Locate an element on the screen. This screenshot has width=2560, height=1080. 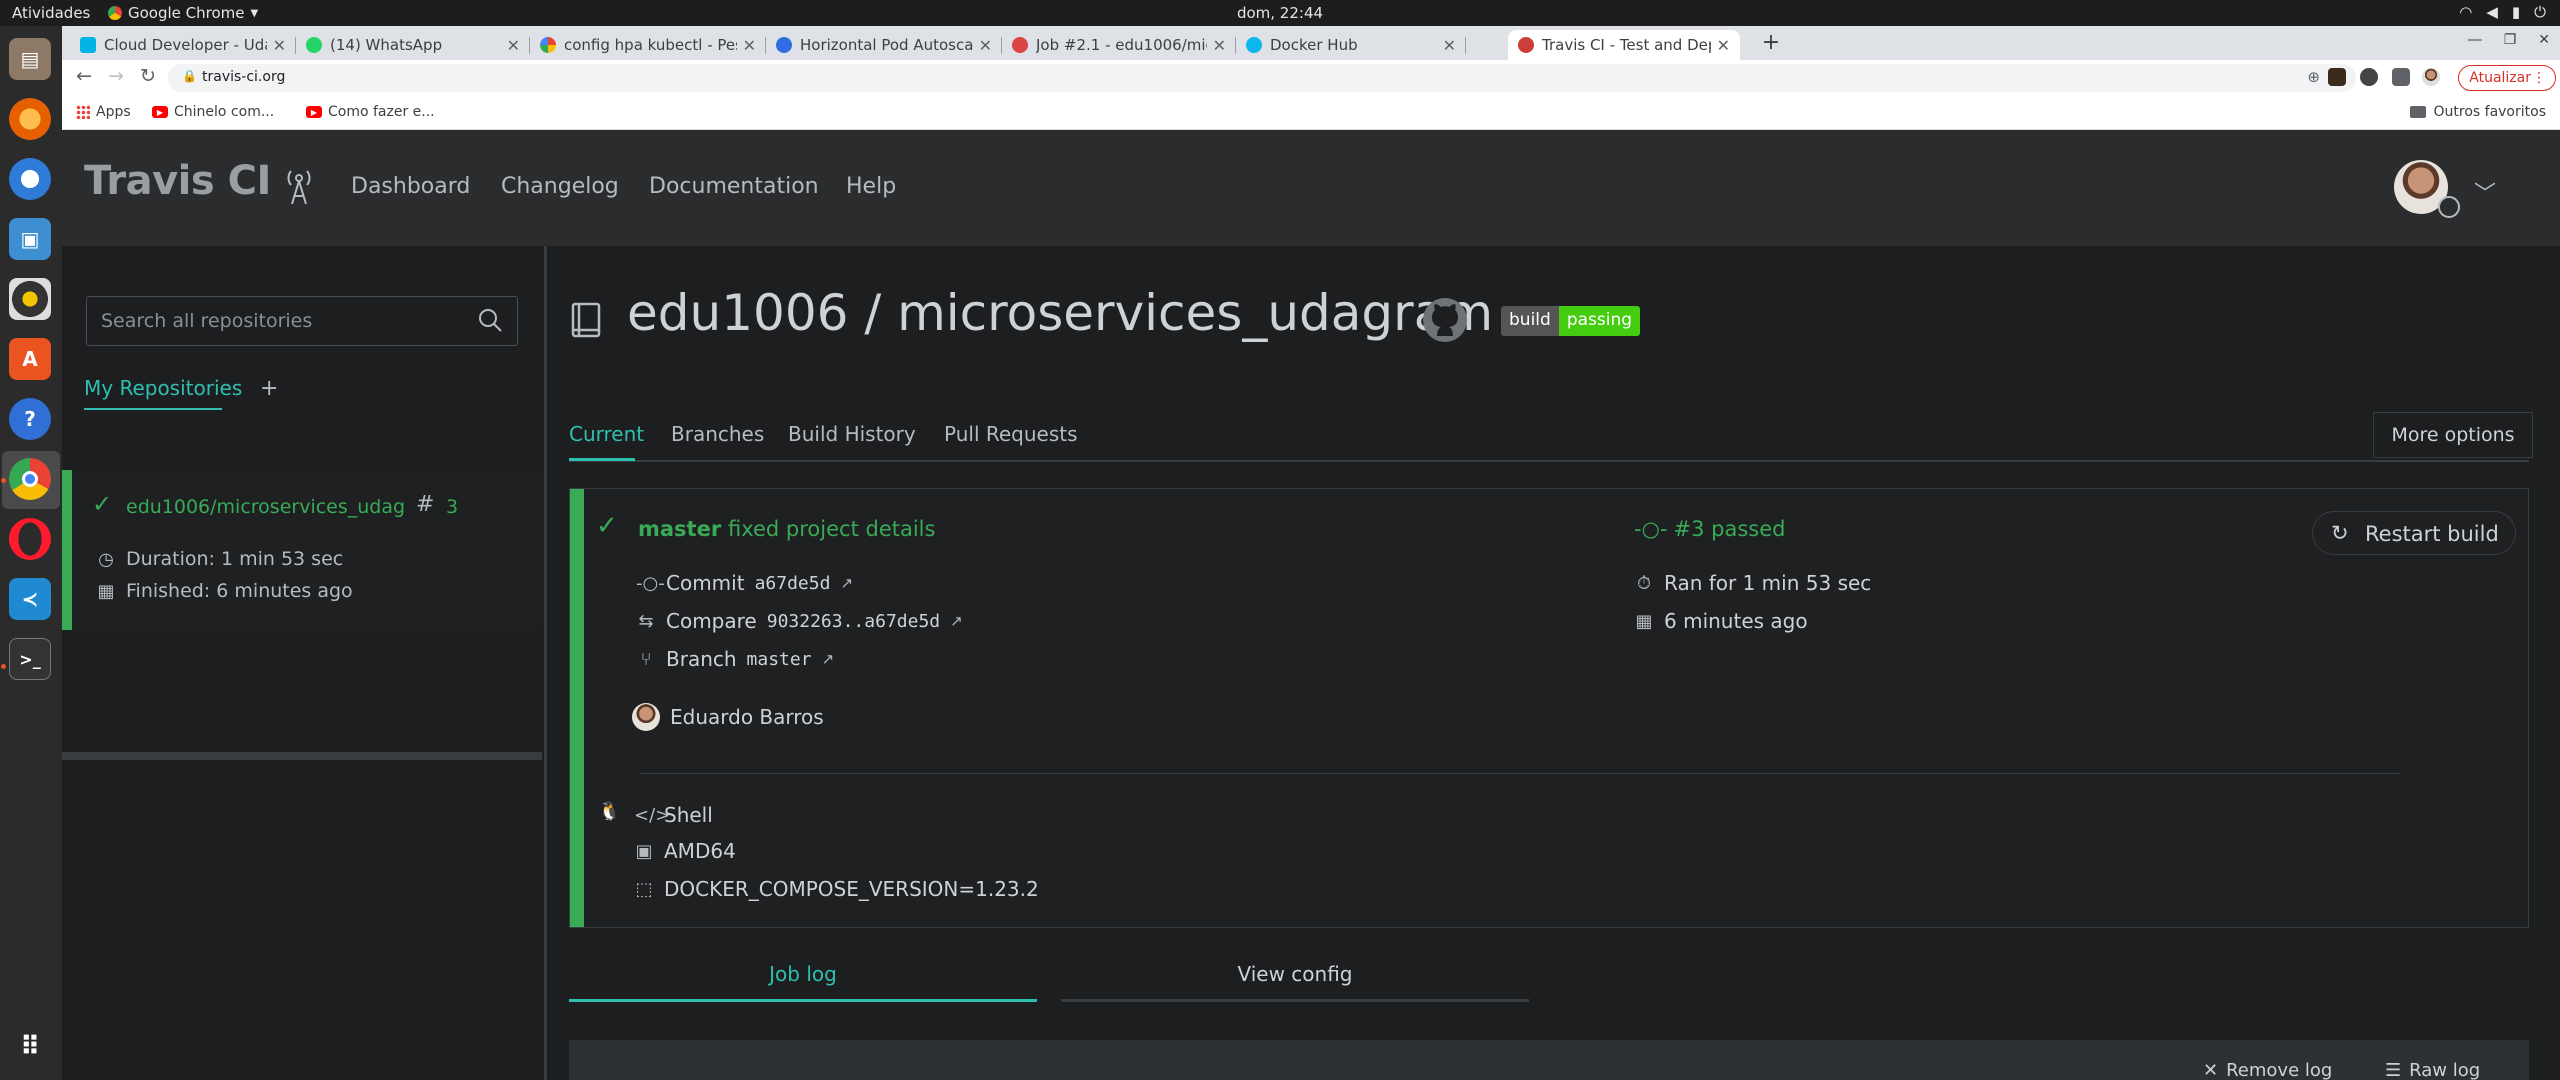
remove-log-button: ✕ Remove log is located at coordinates (2267, 1070).